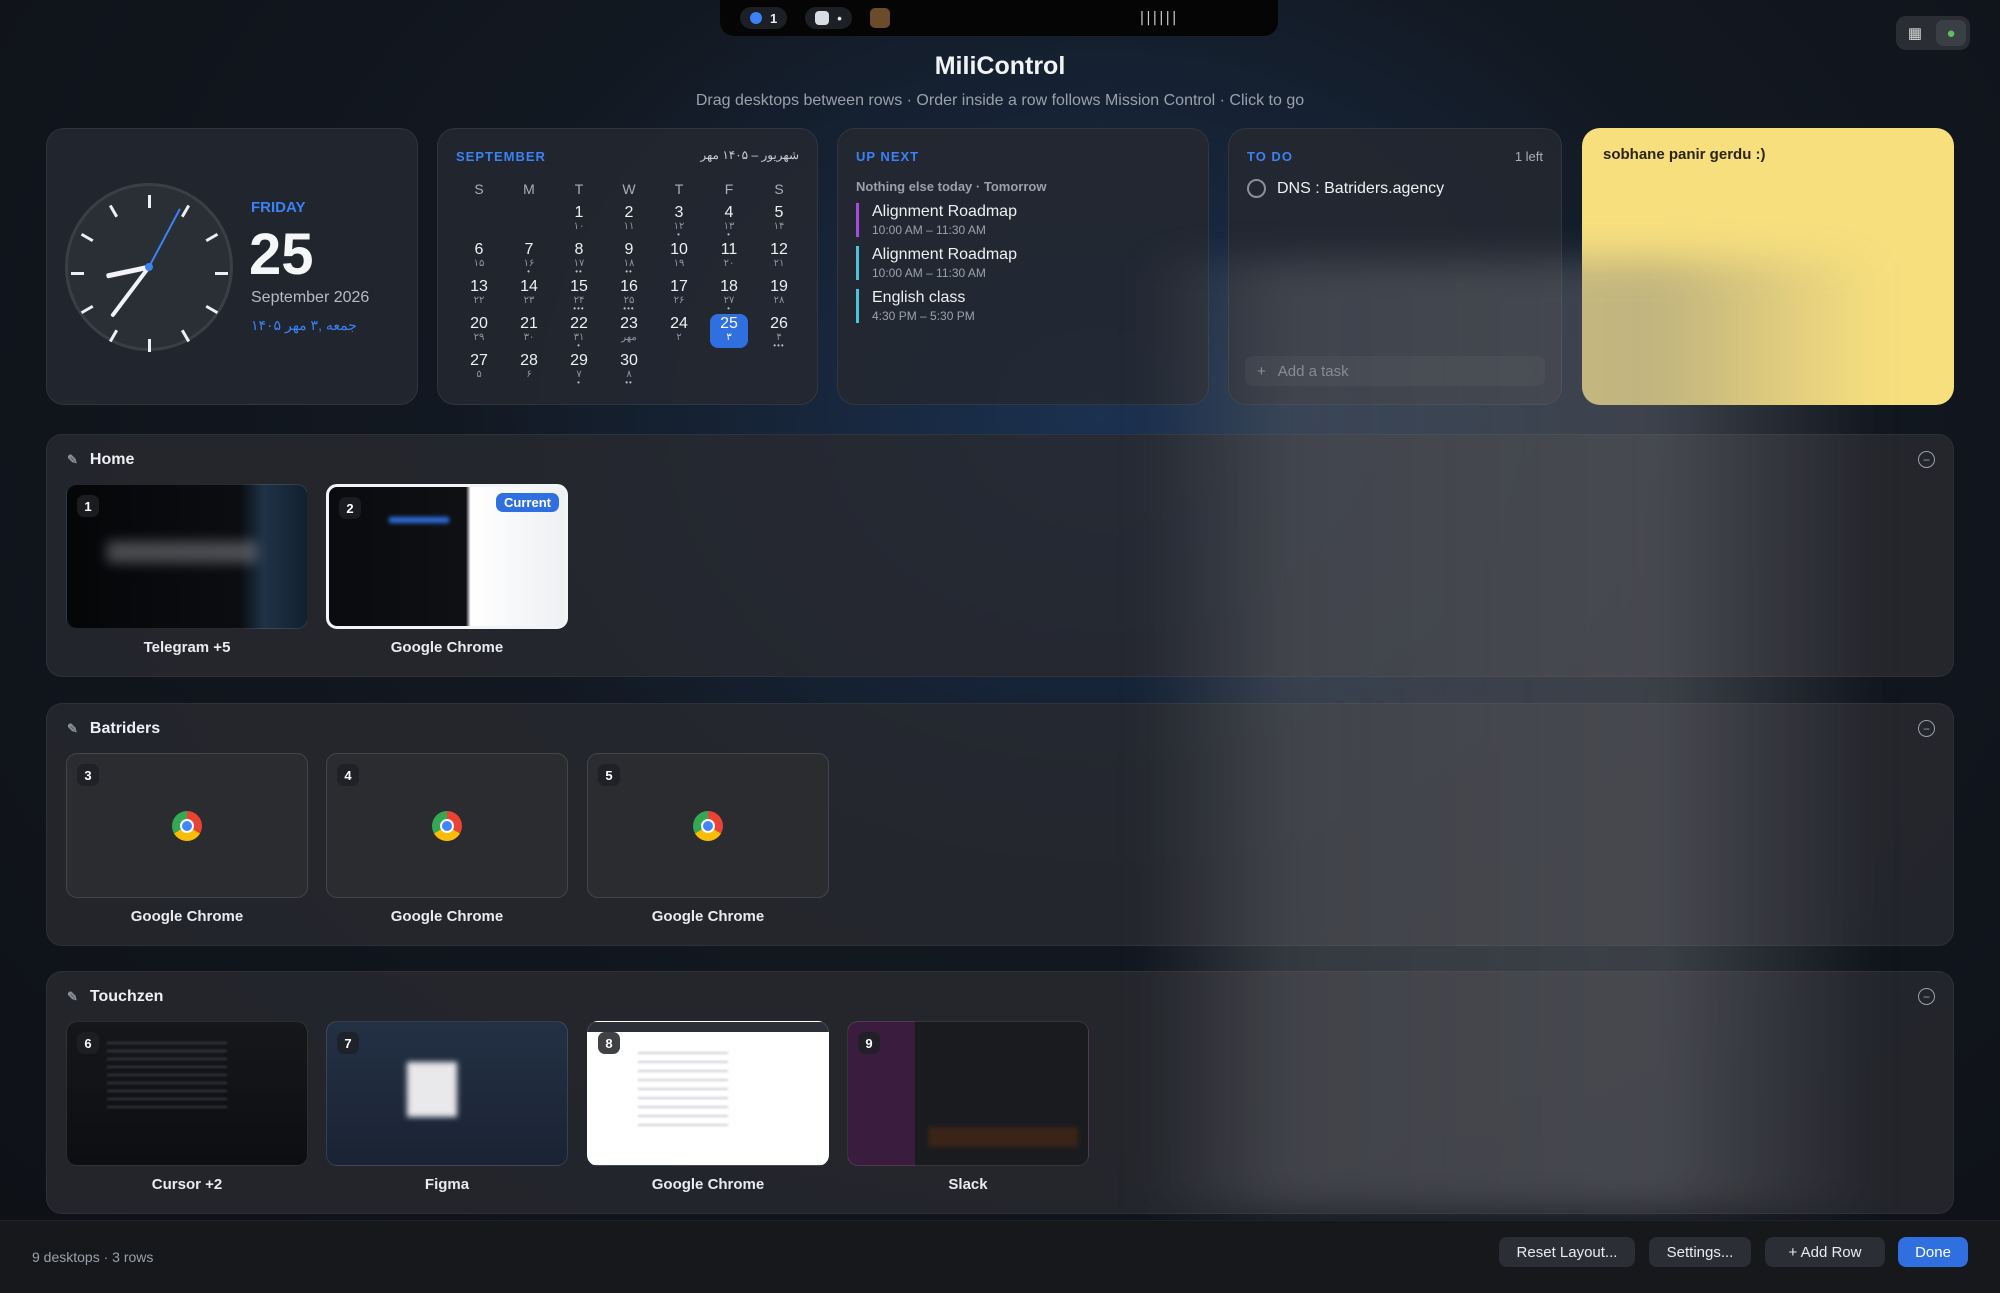 The image size is (2000, 1293). Describe the element at coordinates (479, 189) in the screenshot. I see `weekday-header: S` at that location.